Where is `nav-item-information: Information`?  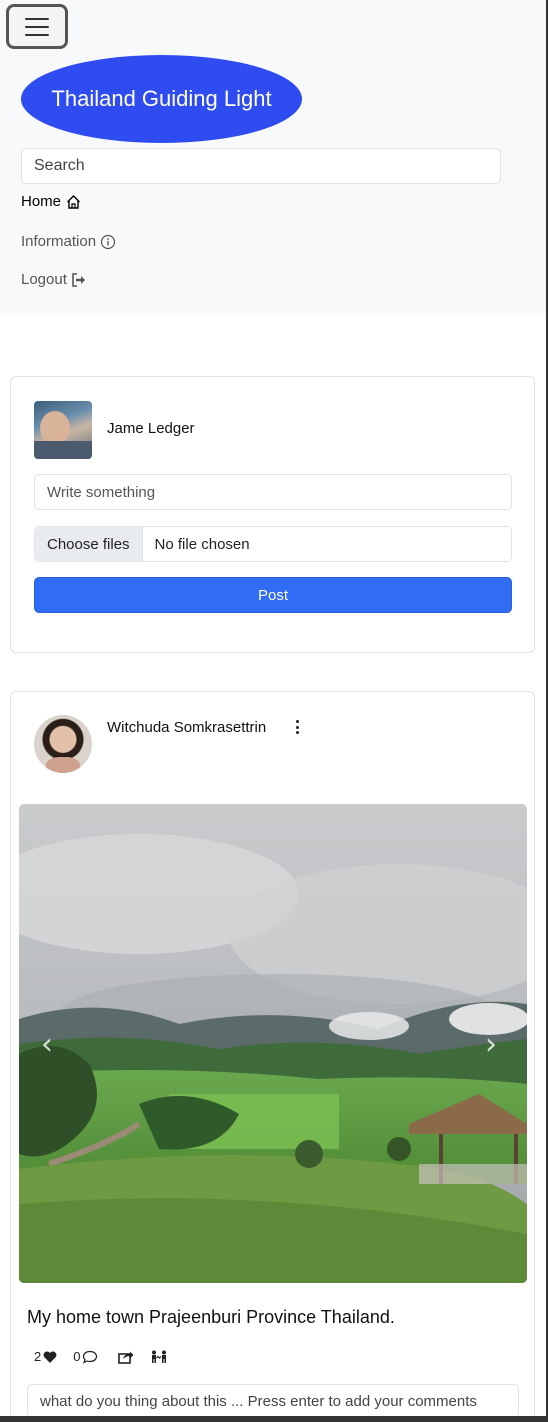
nav-item-information: Information is located at coordinates (68, 241).